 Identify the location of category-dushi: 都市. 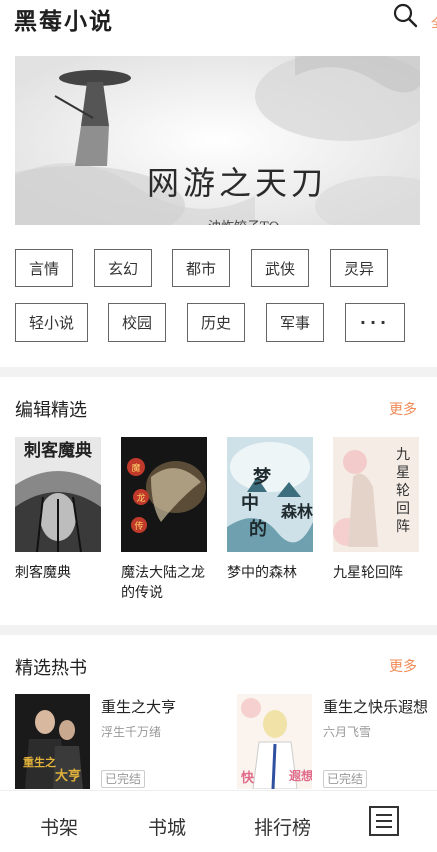
(201, 268).